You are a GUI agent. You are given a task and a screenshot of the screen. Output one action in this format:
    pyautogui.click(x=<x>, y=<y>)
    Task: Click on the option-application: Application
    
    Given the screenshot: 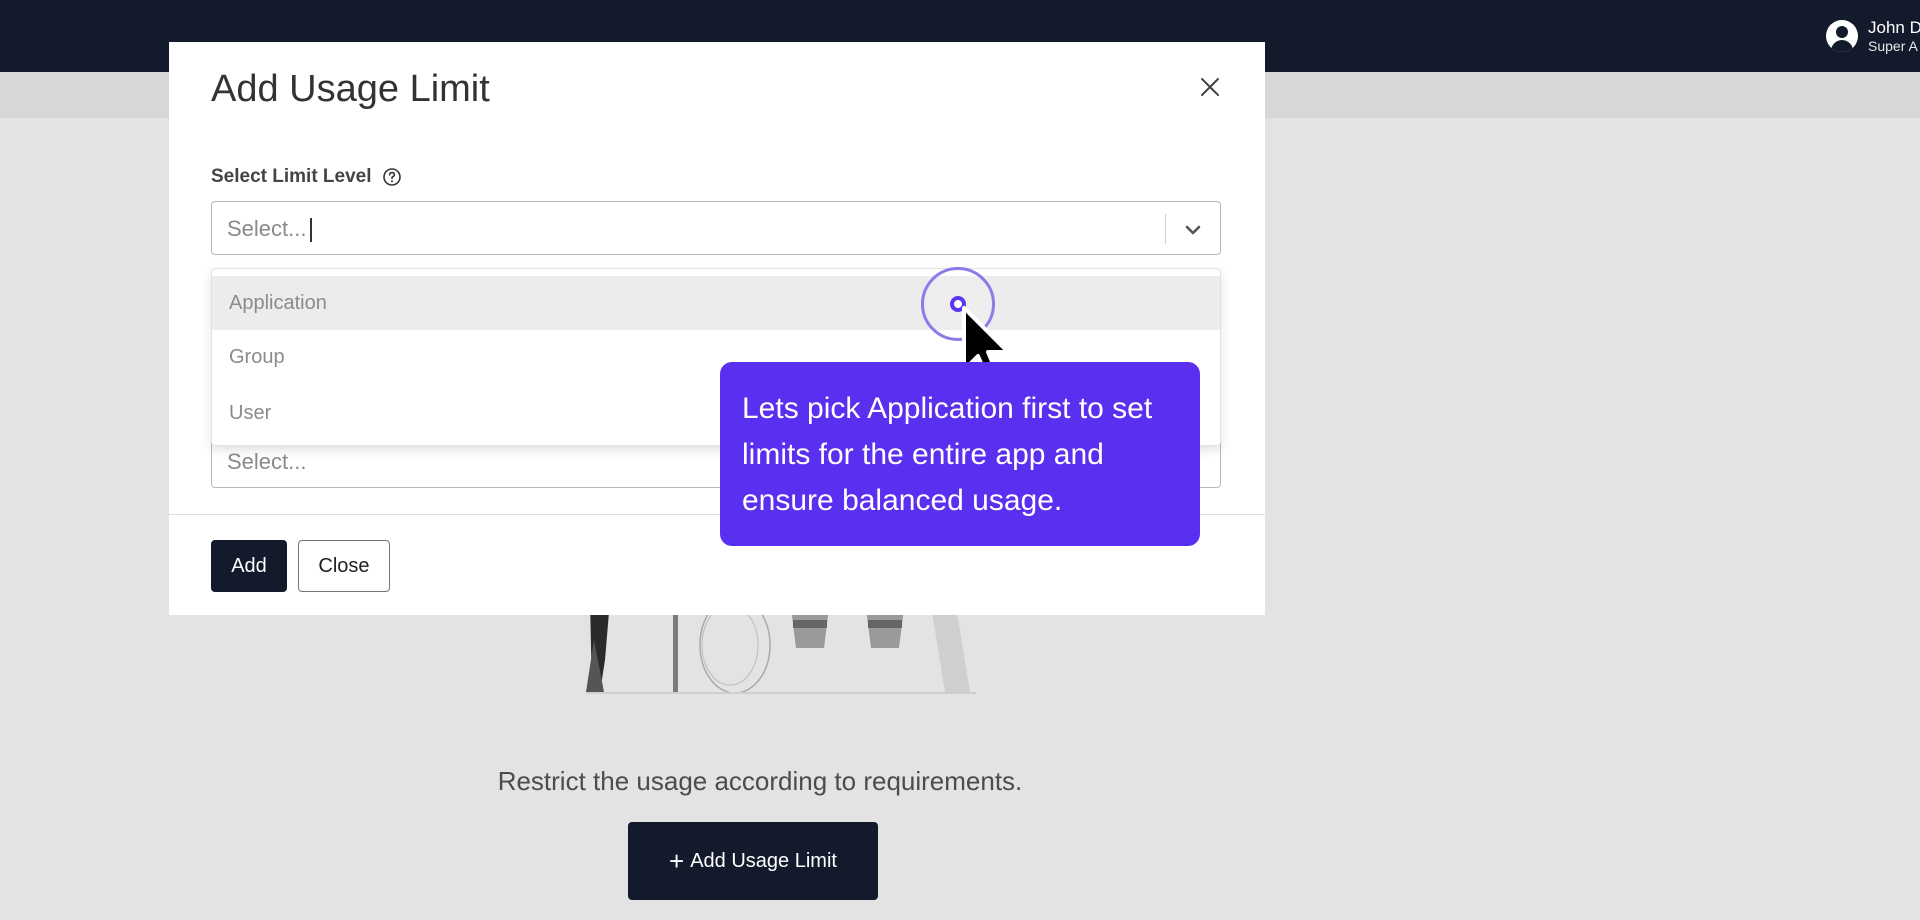 What is the action you would take?
    pyautogui.click(x=716, y=303)
    